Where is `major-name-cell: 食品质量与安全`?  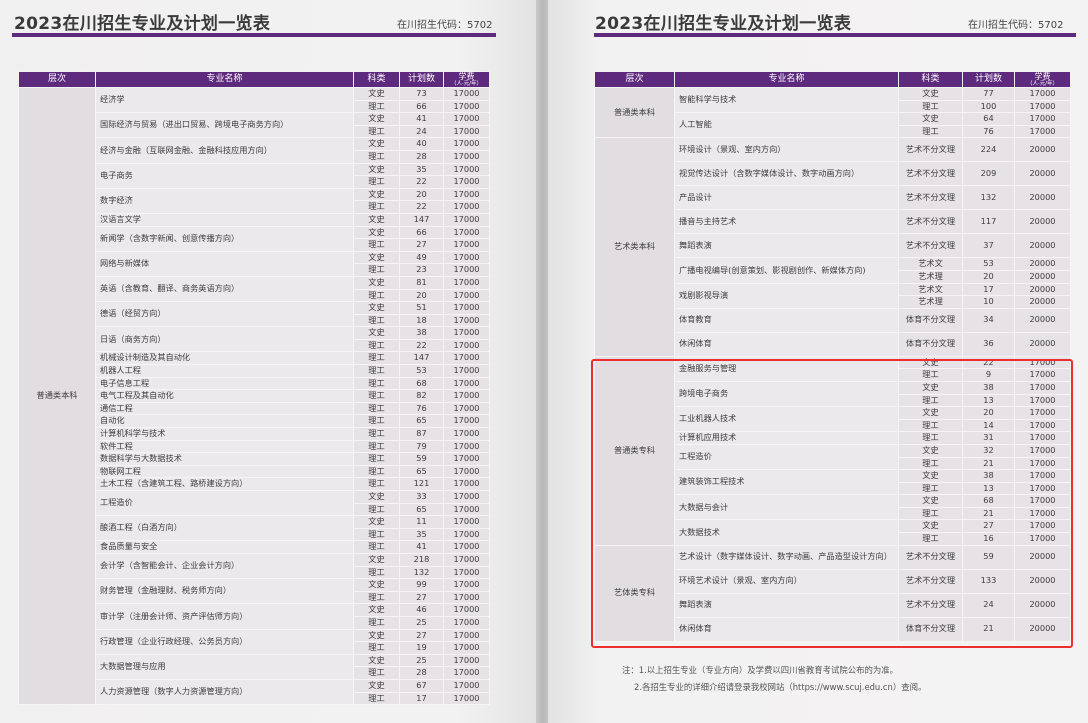 major-name-cell: 食品质量与安全 is located at coordinates (224, 547).